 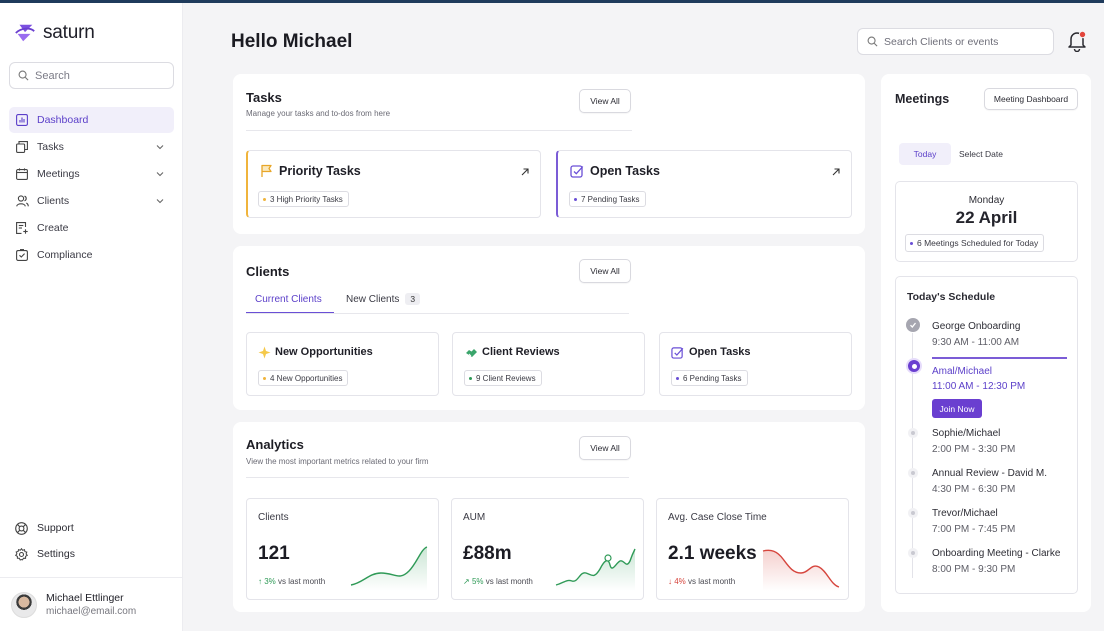 I want to click on notification-bell-icon, so click(x=1077, y=41).